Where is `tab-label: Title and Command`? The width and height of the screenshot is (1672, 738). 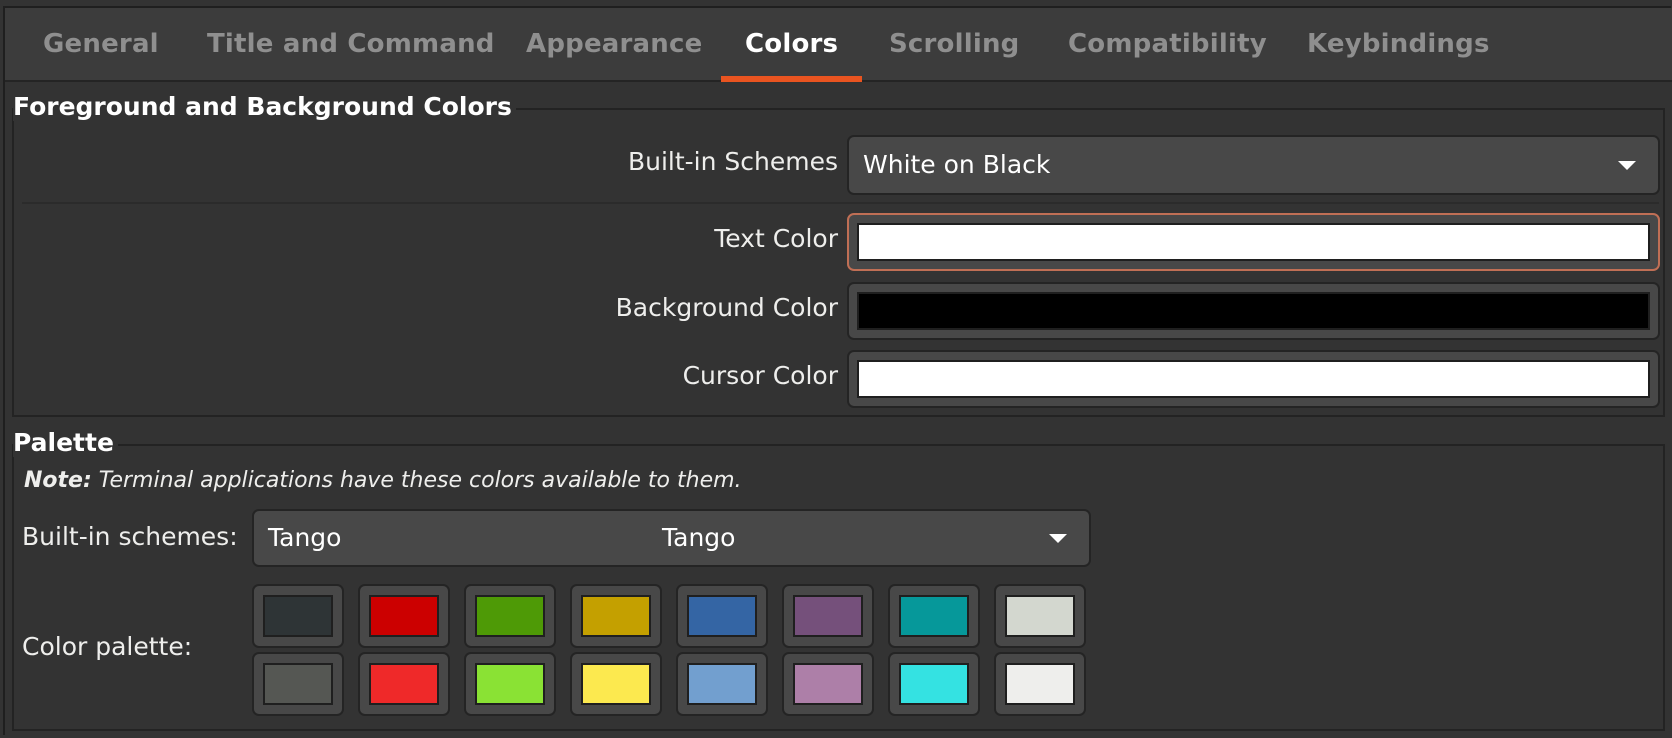
tab-label: Title and Command is located at coordinates (351, 44).